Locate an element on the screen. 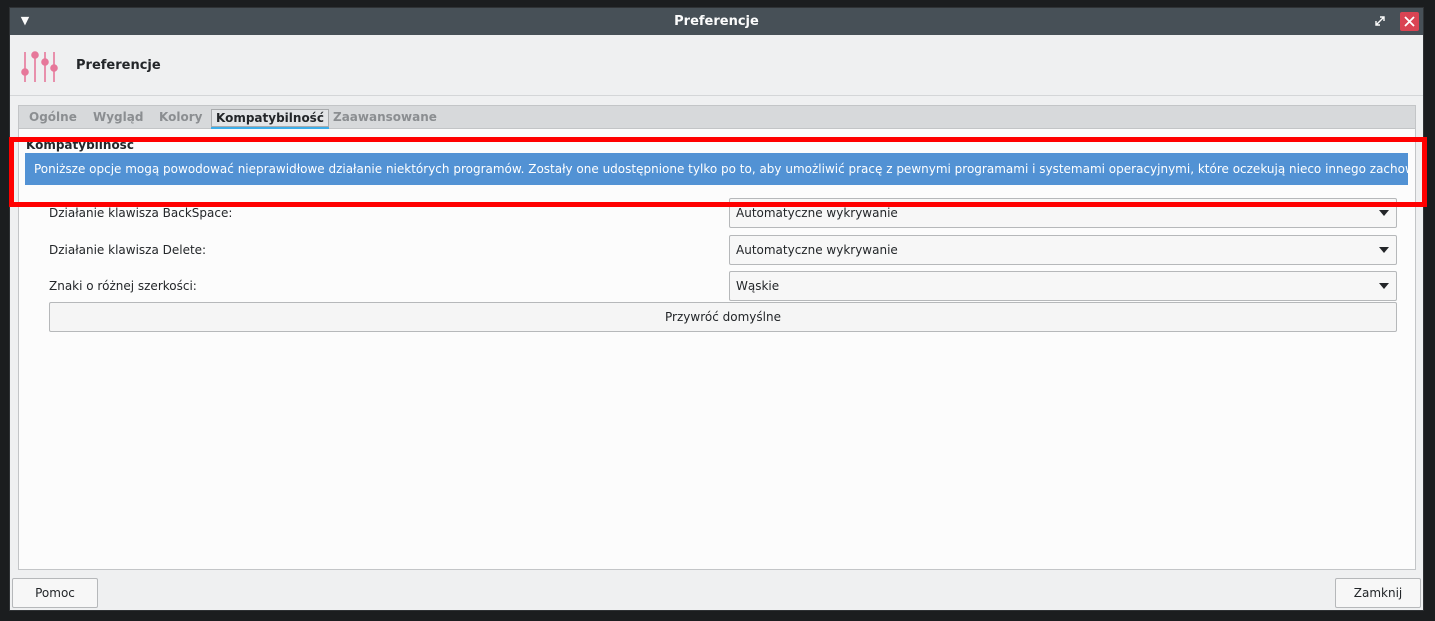  dialog-header: Preferencje is located at coordinates (716, 65).